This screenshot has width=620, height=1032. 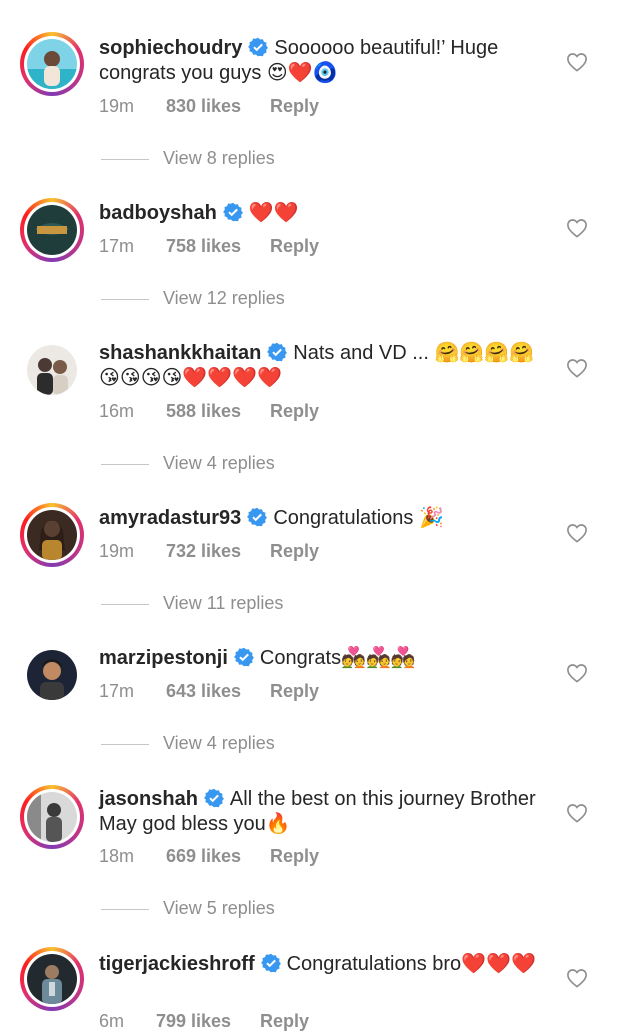 I want to click on likes-count: 799 likes, so click(x=208, y=1021).